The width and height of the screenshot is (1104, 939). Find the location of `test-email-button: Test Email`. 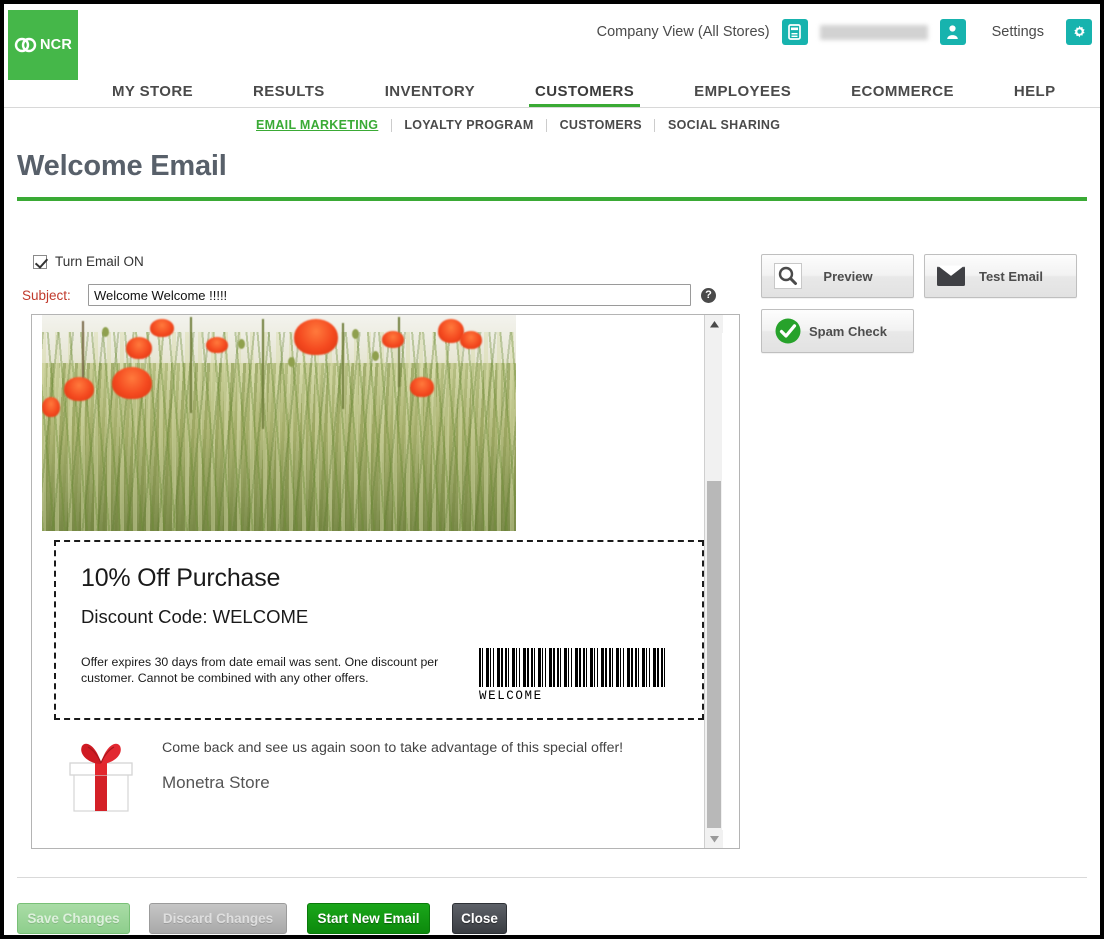

test-email-button: Test Email is located at coordinates (1000, 276).